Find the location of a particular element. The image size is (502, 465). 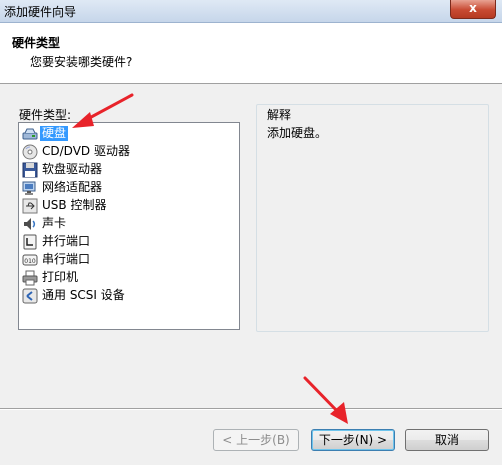

list-item-serial-port: 010 串行端口 is located at coordinates (57, 259).